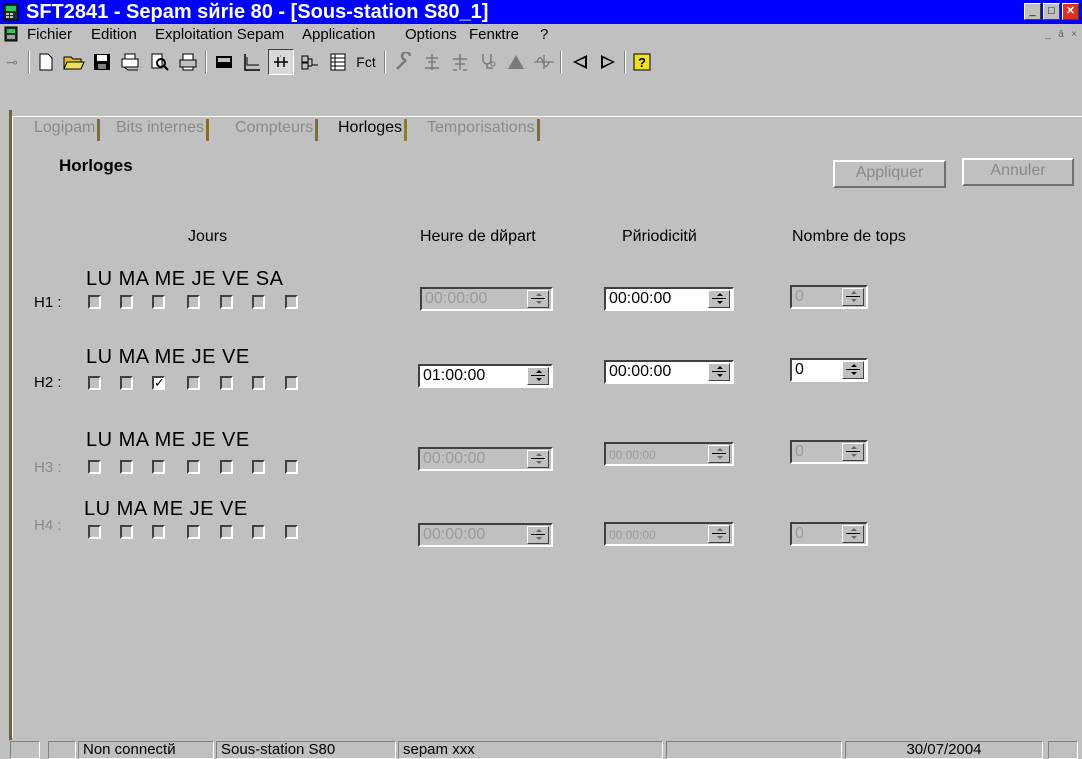  What do you see at coordinates (431, 34) in the screenshot?
I see `menu-options: Options` at bounding box center [431, 34].